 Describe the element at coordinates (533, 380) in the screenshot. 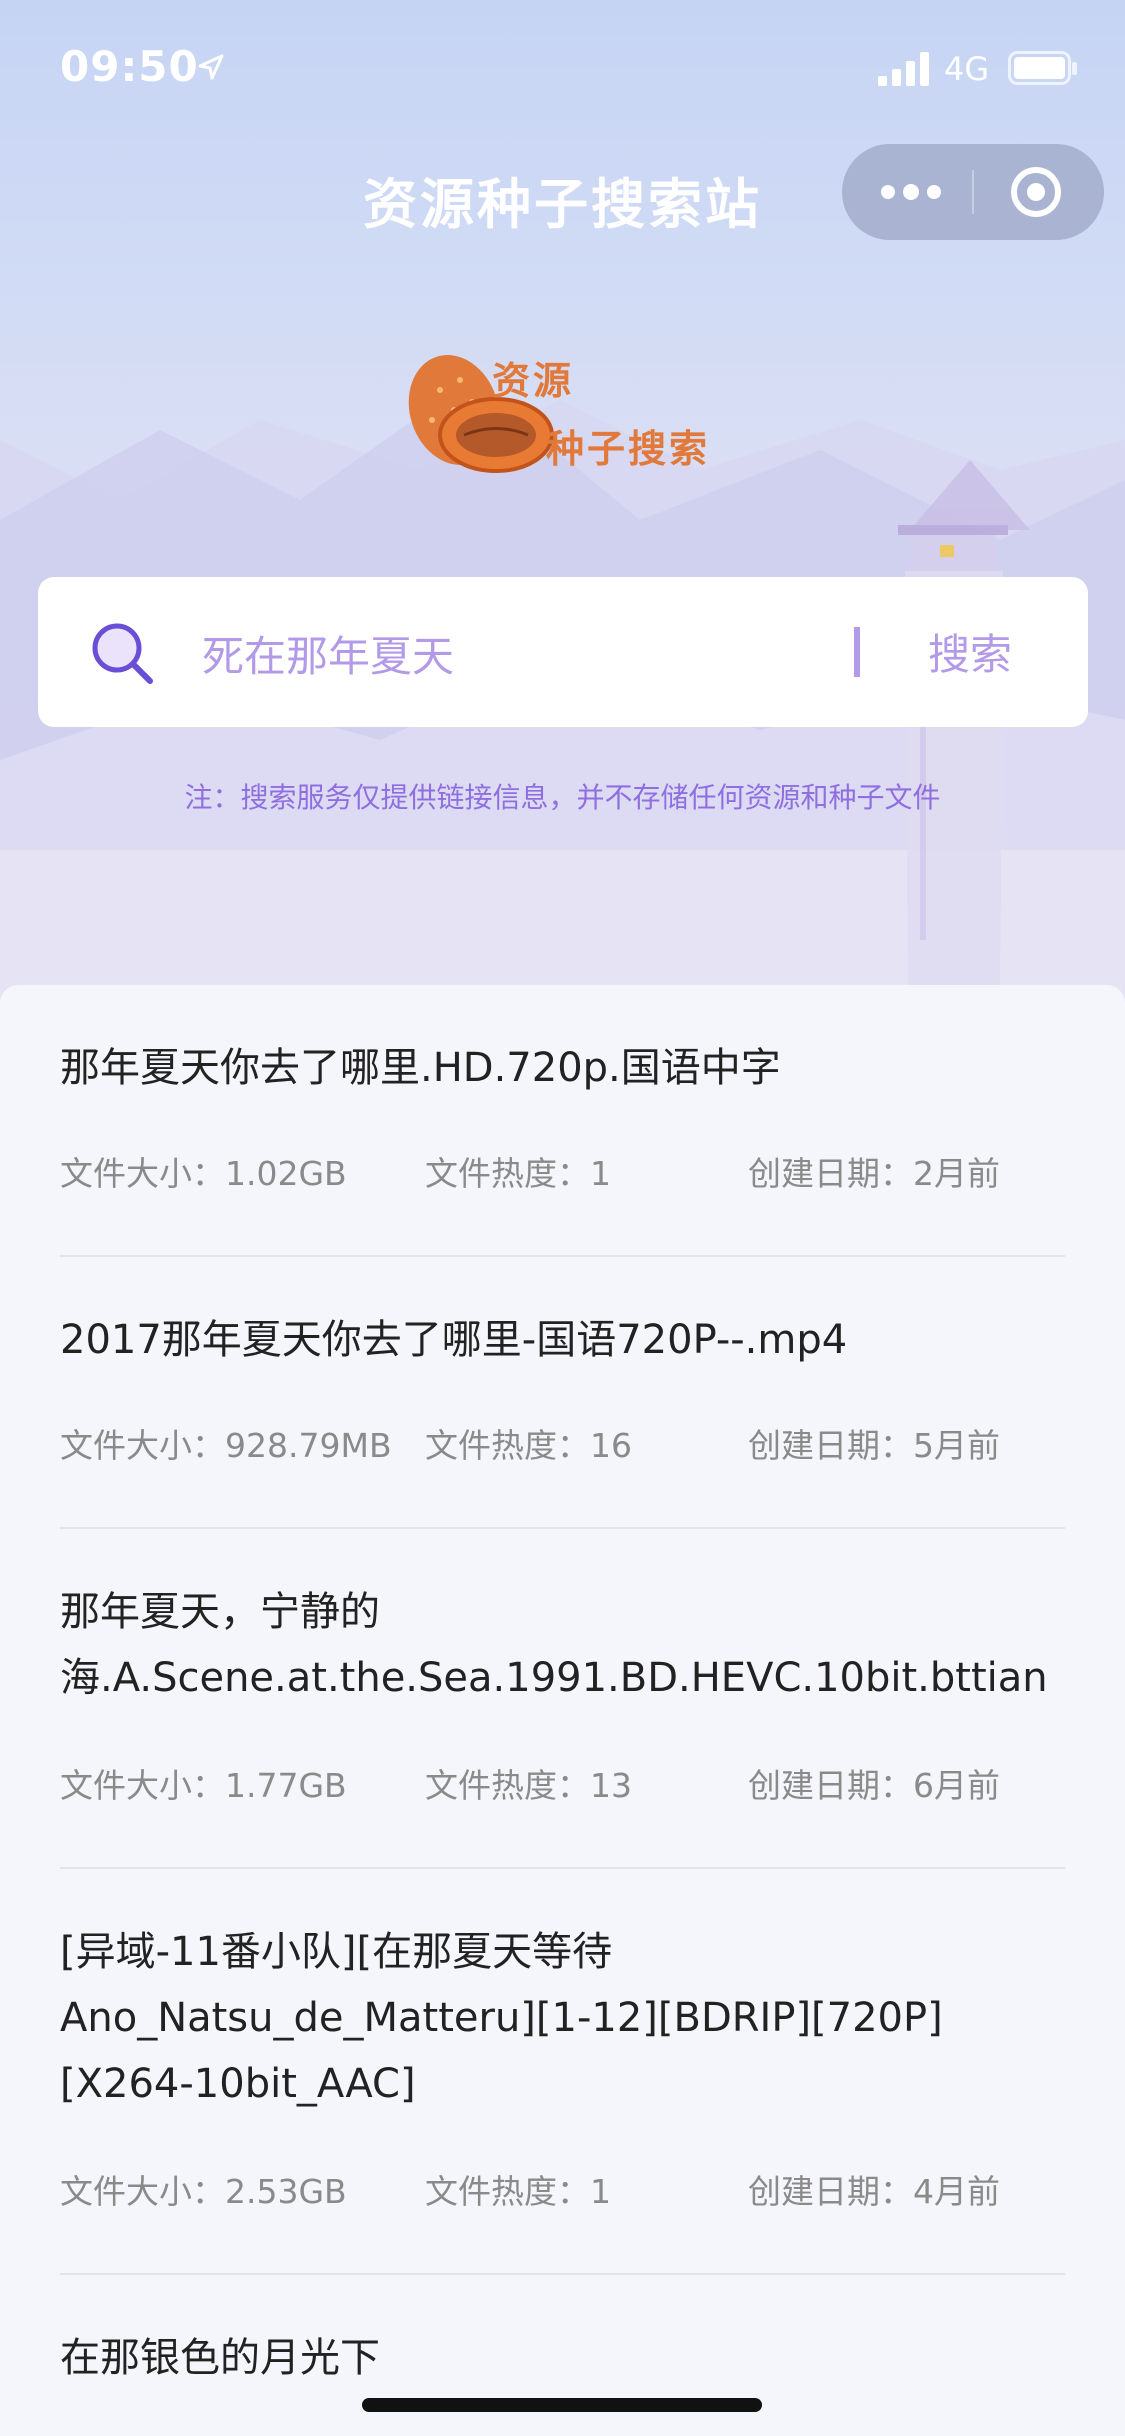

I see `logo-text-line1: 资源` at that location.